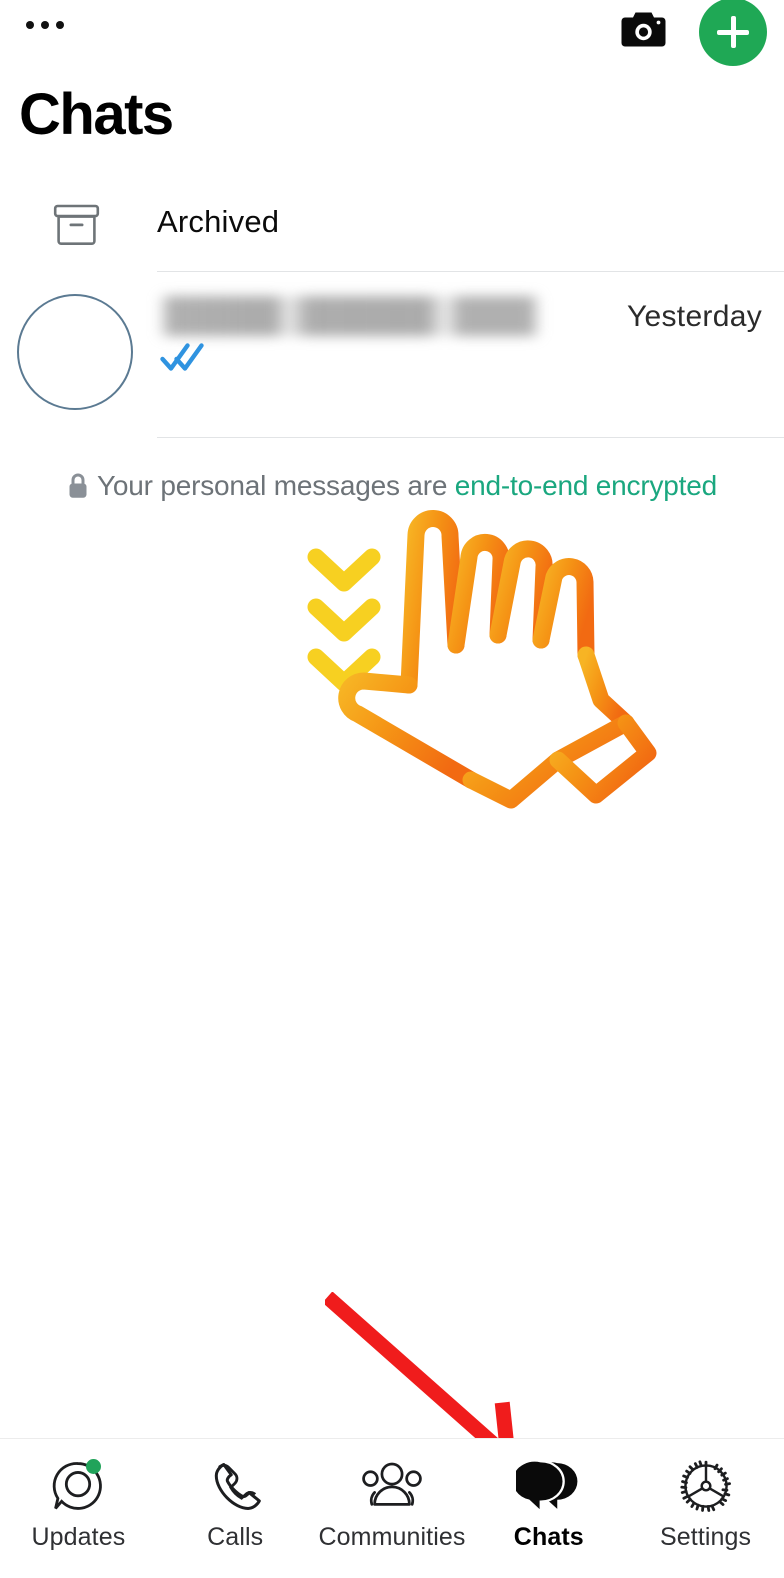 This screenshot has width=784, height=1578. Describe the element at coordinates (218, 221) in the screenshot. I see `archived-label: Archived` at that location.